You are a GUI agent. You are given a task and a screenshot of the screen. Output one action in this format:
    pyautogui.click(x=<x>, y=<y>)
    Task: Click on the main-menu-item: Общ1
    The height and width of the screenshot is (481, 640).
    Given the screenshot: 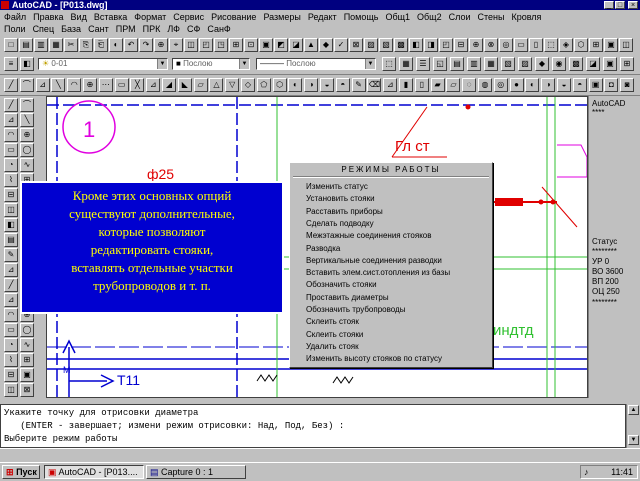 What is the action you would take?
    pyautogui.click(x=397, y=17)
    